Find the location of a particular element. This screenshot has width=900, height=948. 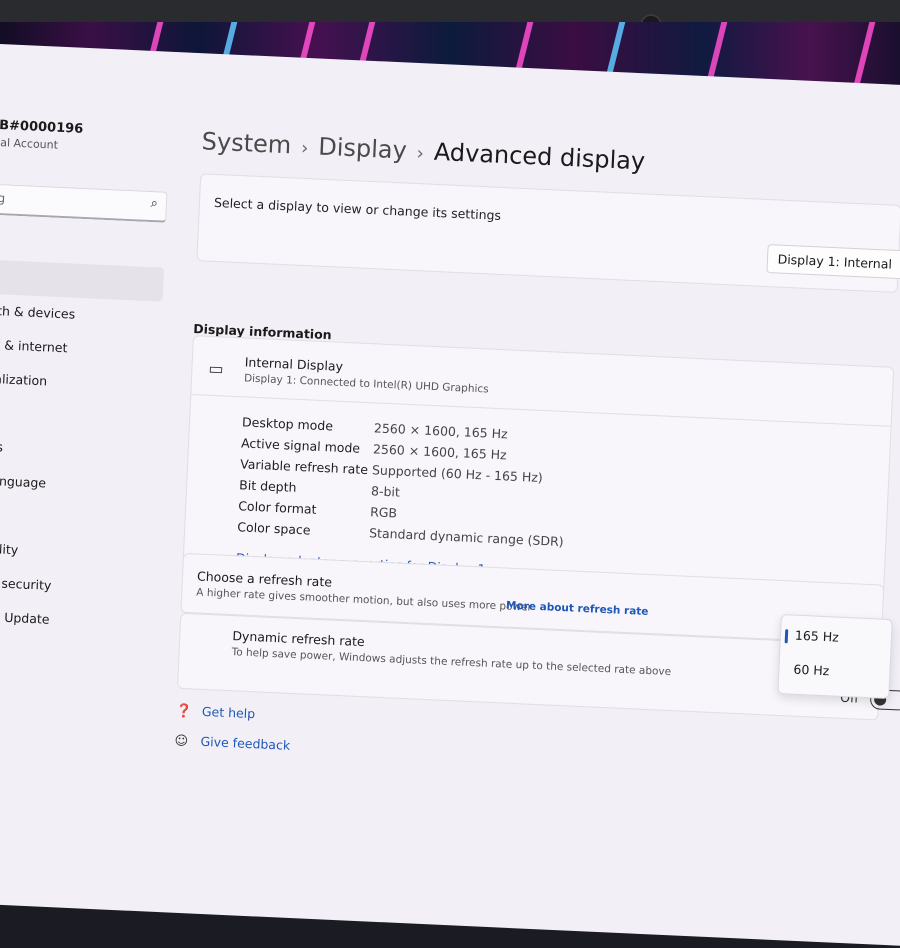

account-id: NB#0000196 is located at coordinates (42, 127).